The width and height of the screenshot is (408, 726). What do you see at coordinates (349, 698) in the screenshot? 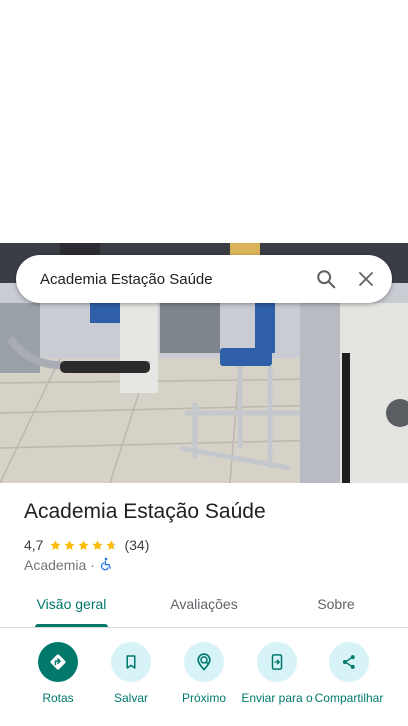
I see `share-label: Compartilhar` at bounding box center [349, 698].